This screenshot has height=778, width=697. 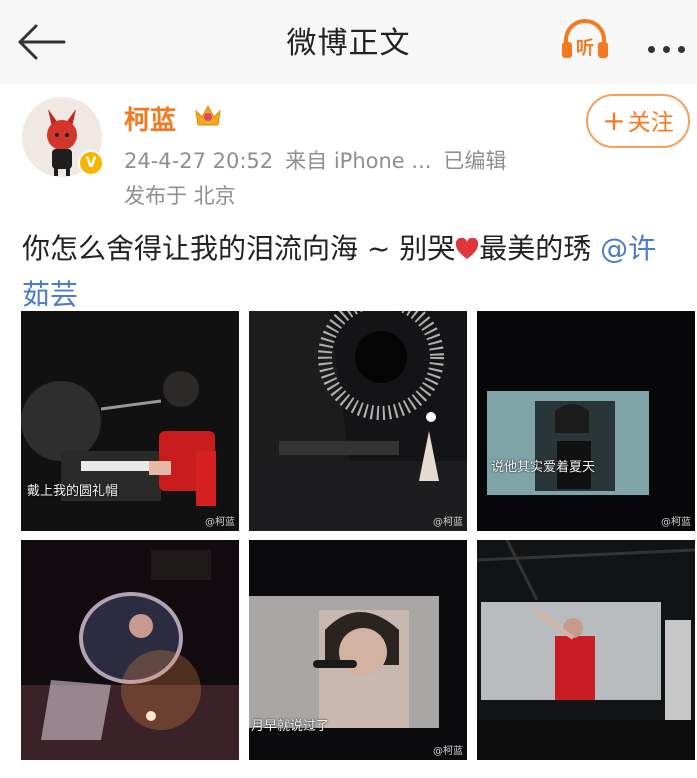 What do you see at coordinates (352, 272) in the screenshot?
I see `post-text: 你怎么舍得让我的泪流向海 ~ 别哭 最美的琇 @许茹芸` at bounding box center [352, 272].